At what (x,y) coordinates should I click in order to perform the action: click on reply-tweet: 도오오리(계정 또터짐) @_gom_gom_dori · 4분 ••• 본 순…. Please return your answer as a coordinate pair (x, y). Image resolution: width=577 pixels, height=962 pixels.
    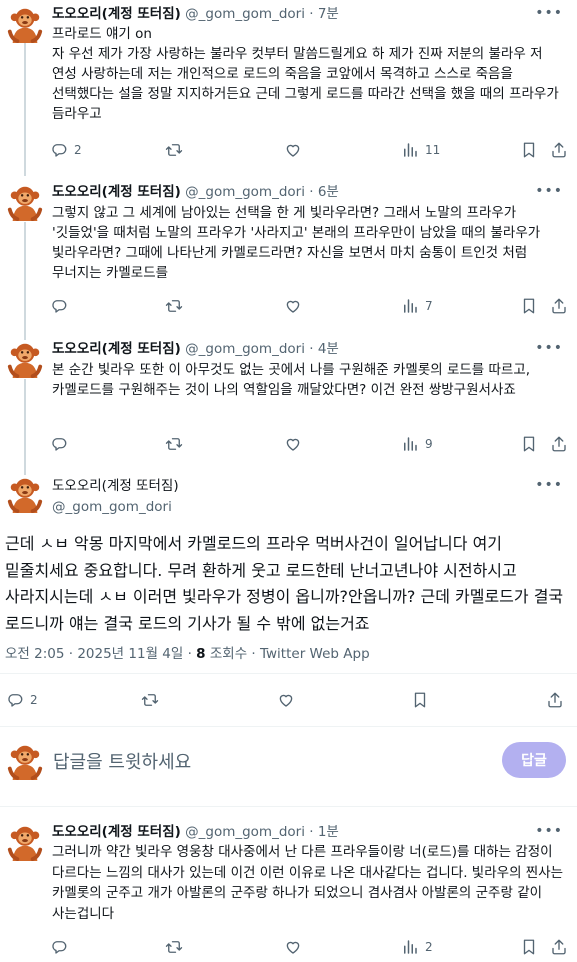
    Looking at the image, I should click on (288, 402).